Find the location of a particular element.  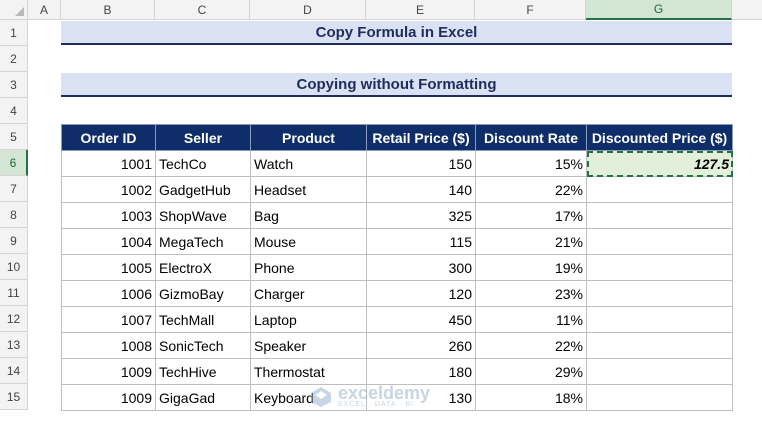

cell-seller: ElectroX is located at coordinates (203, 267).